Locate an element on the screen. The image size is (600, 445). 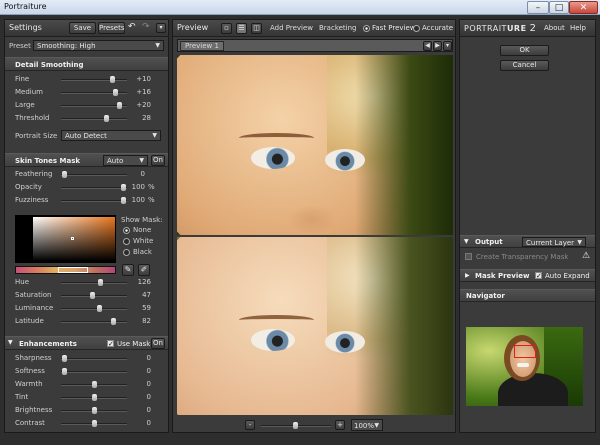
skin-on-button: On is located at coordinates (158, 160).